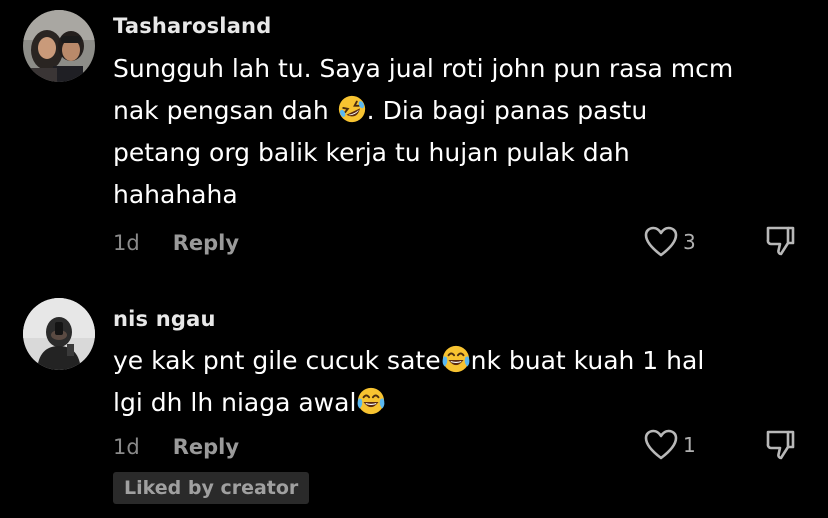  I want to click on like-button: 3, so click(669, 242).